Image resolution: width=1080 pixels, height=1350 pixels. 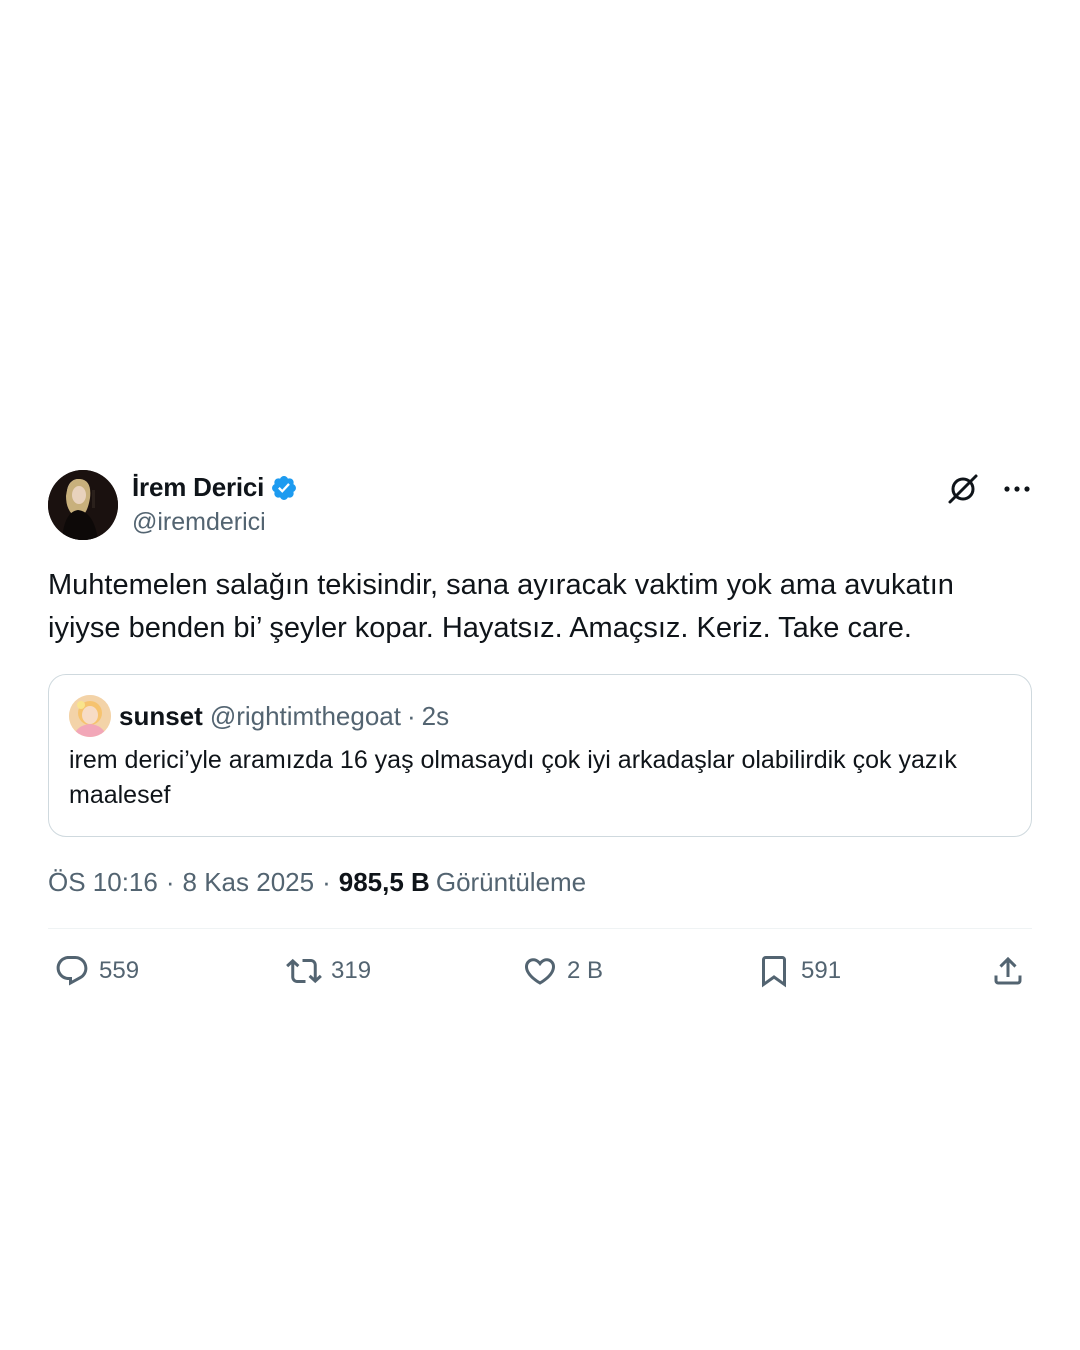 I want to click on share-button, so click(x=1008, y=971).